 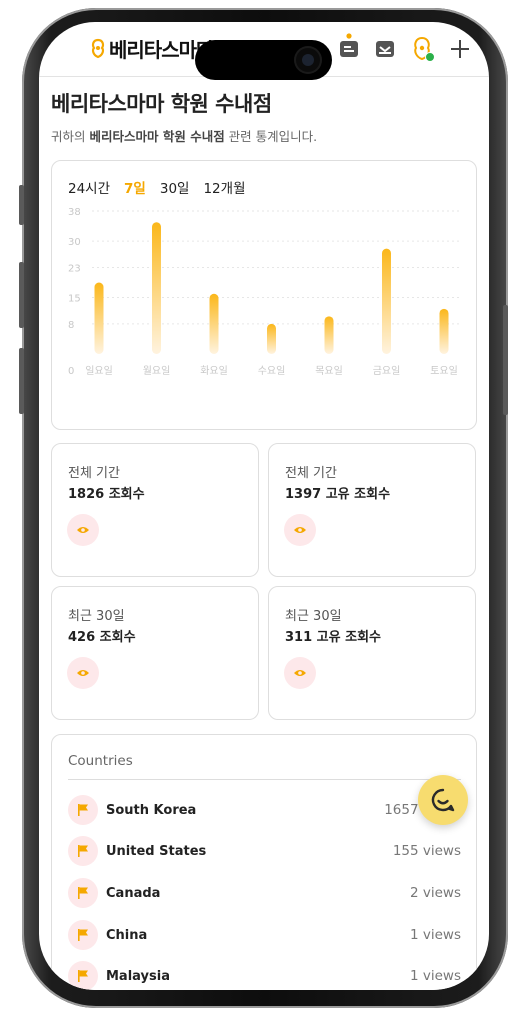 What do you see at coordinates (435, 893) in the screenshot?
I see `country-views: 2 views` at bounding box center [435, 893].